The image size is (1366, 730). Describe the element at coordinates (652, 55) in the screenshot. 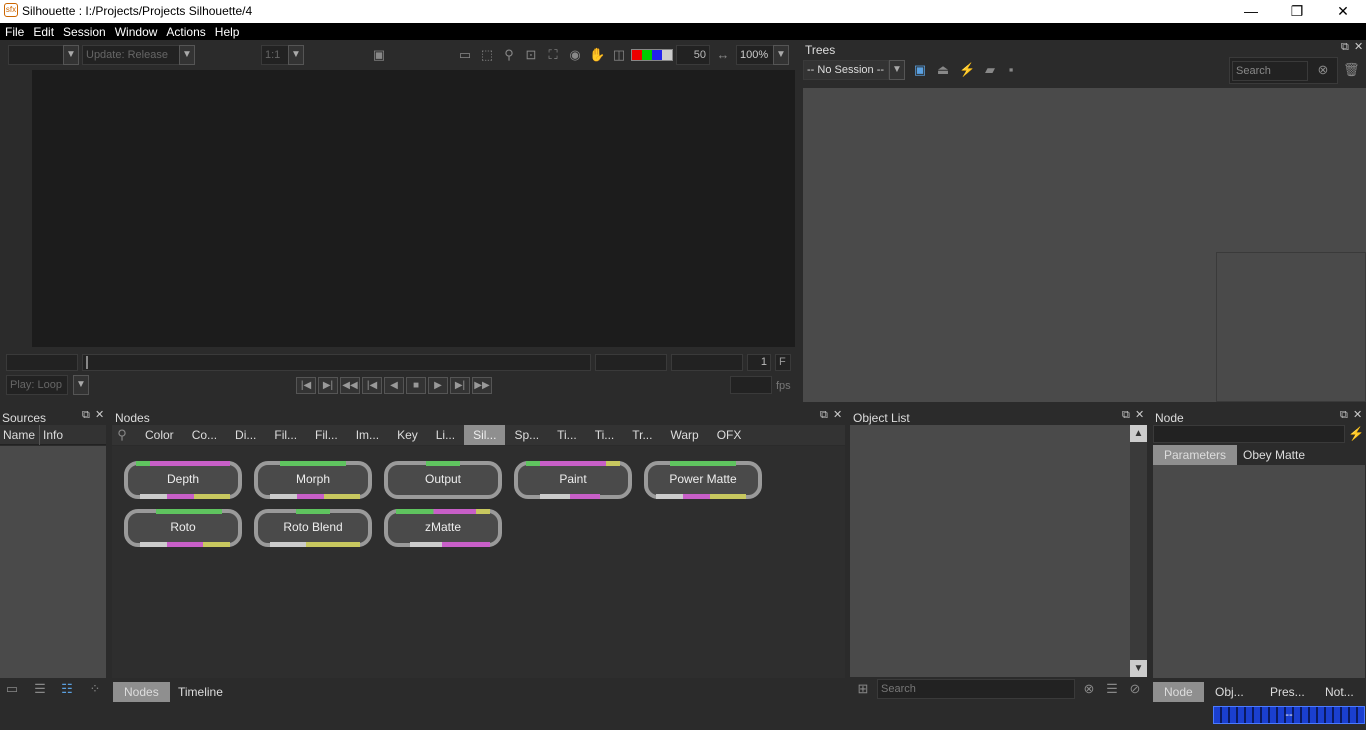

I see `channel-selector` at that location.